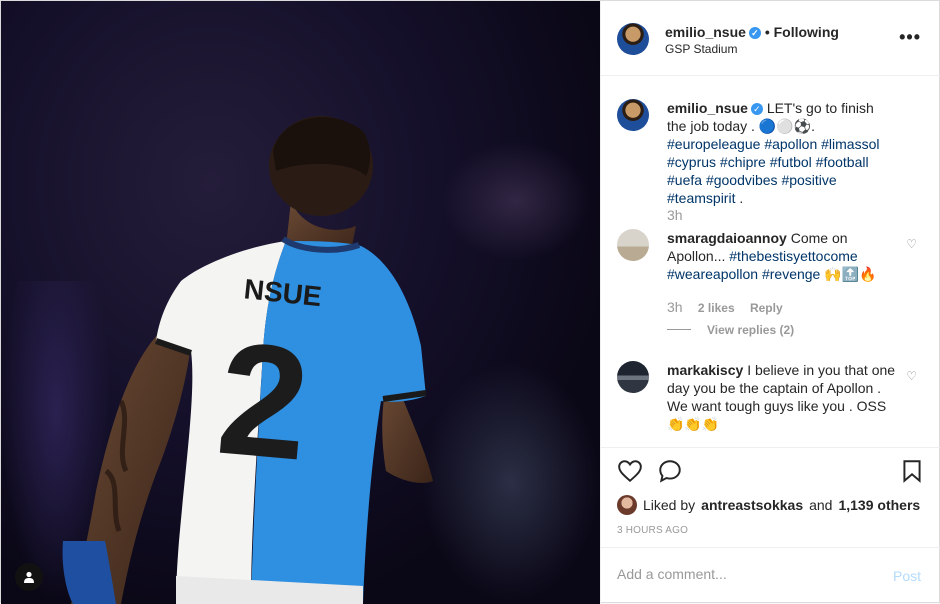 The height and width of the screenshot is (604, 940). Describe the element at coordinates (907, 576) in the screenshot. I see `post-comment-button: Post` at that location.